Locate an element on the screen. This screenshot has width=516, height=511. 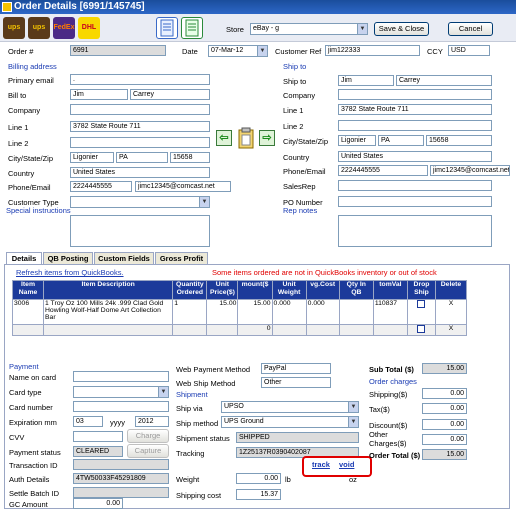
ship-via-select: UPSO ▼ is located at coordinates (290, 407).